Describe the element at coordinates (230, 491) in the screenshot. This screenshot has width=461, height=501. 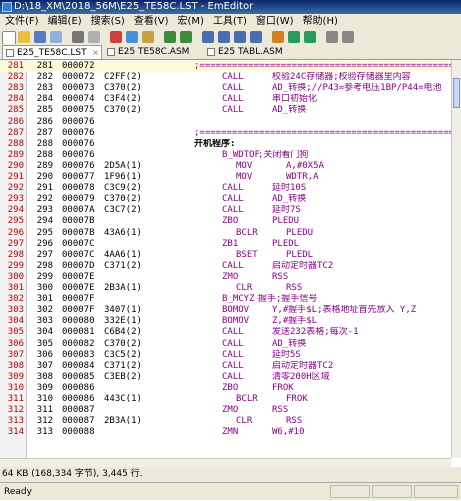
I see `status-bar: Ready` at that location.